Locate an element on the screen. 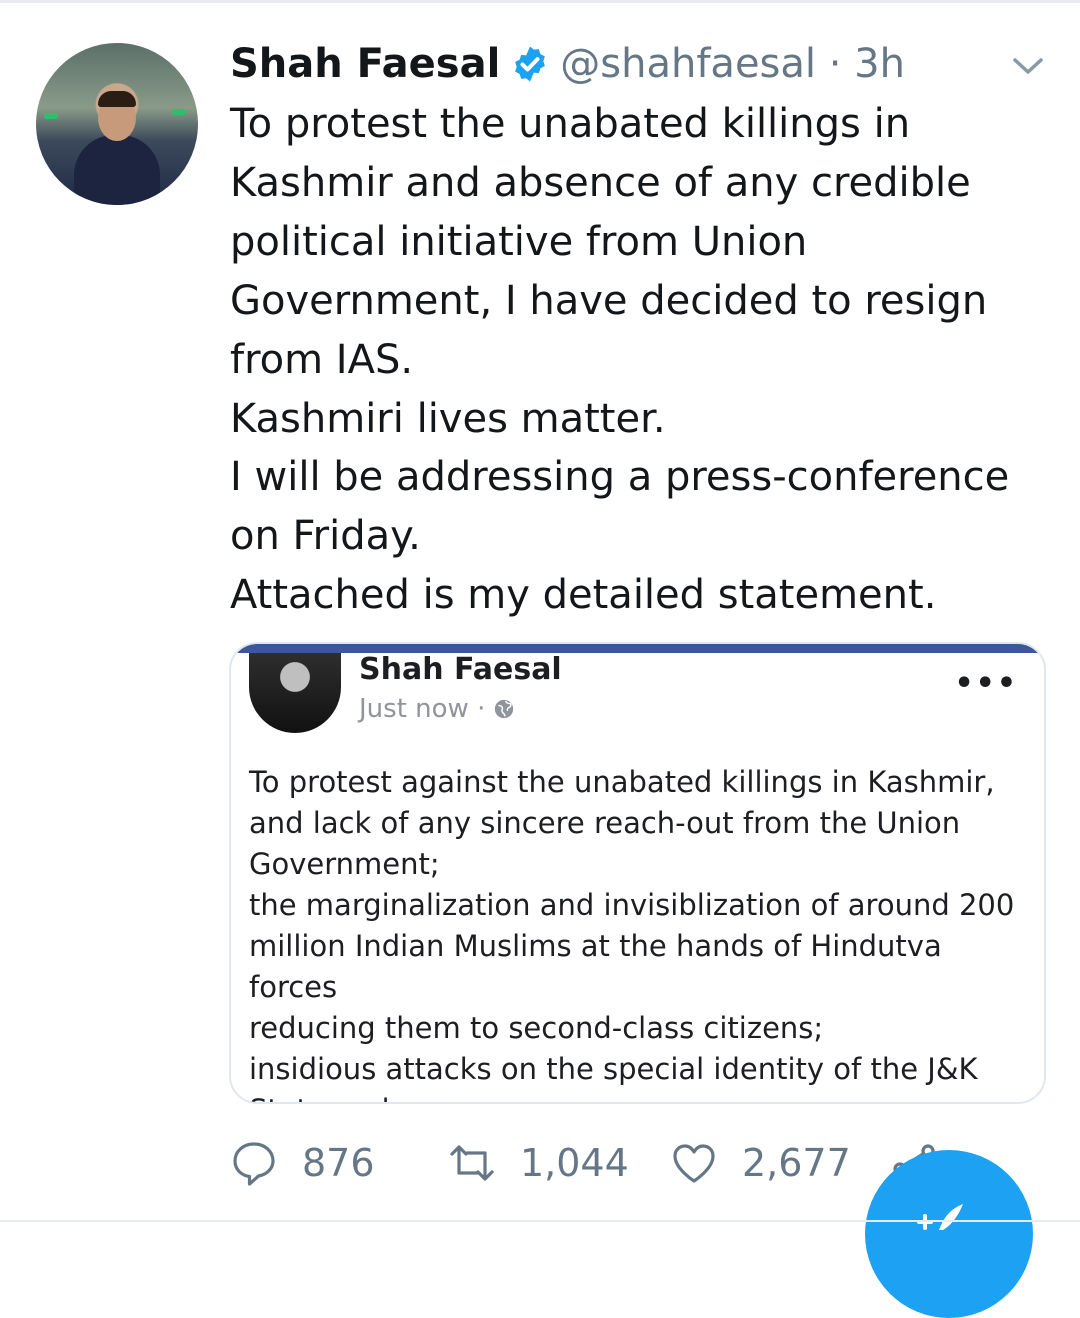  attachment-avatar is located at coordinates (295, 693).